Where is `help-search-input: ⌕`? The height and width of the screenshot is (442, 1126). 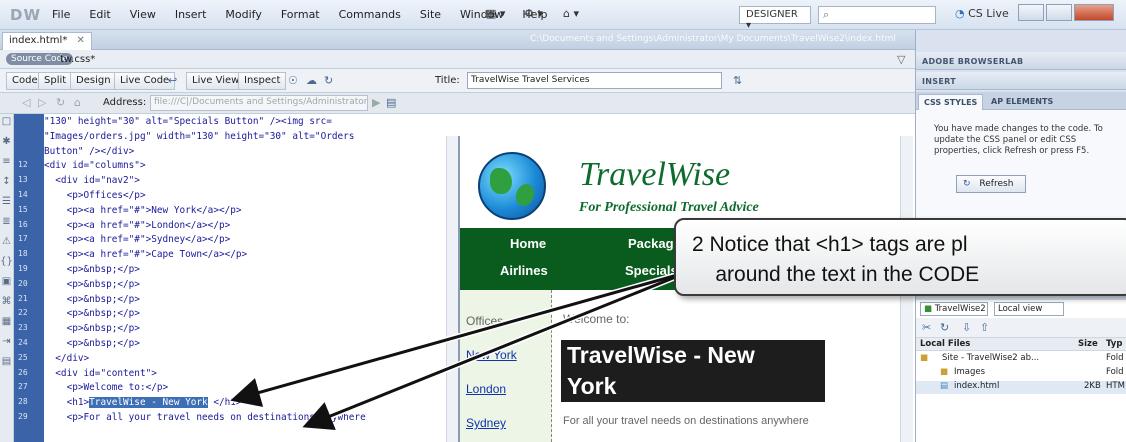 help-search-input: ⌕ is located at coordinates (877, 15).